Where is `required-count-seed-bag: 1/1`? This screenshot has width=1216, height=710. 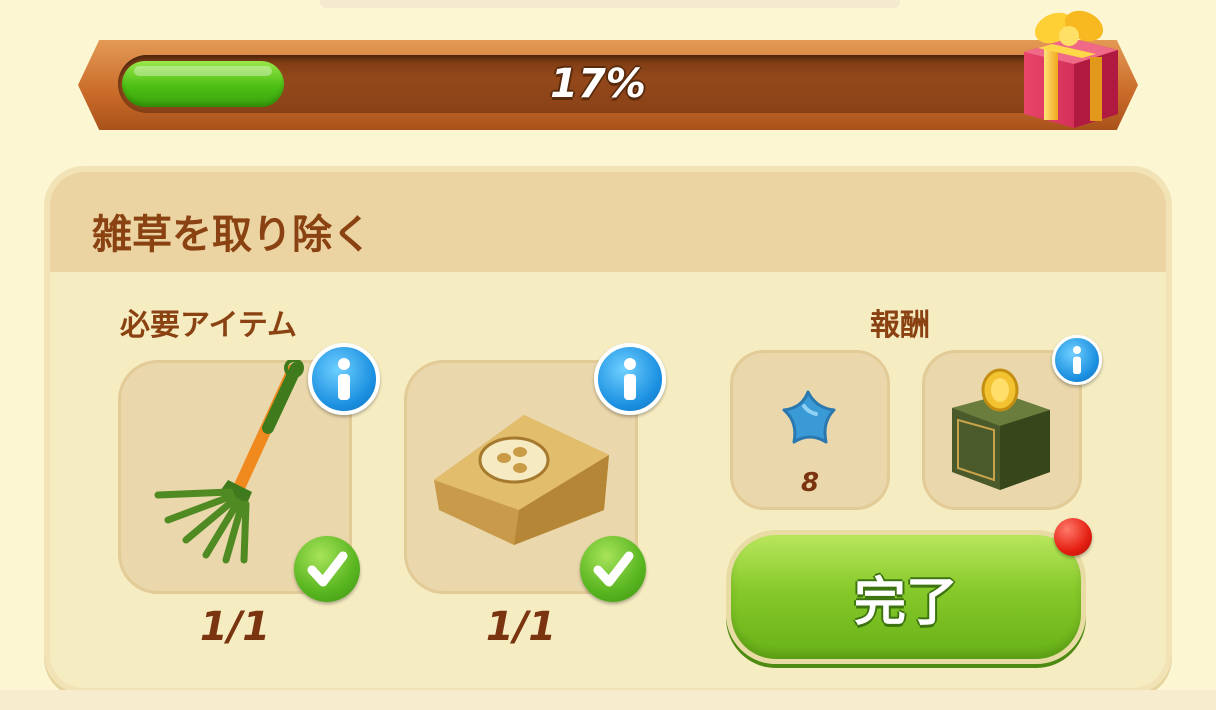
required-count-seed-bag: 1/1 is located at coordinates (521, 627).